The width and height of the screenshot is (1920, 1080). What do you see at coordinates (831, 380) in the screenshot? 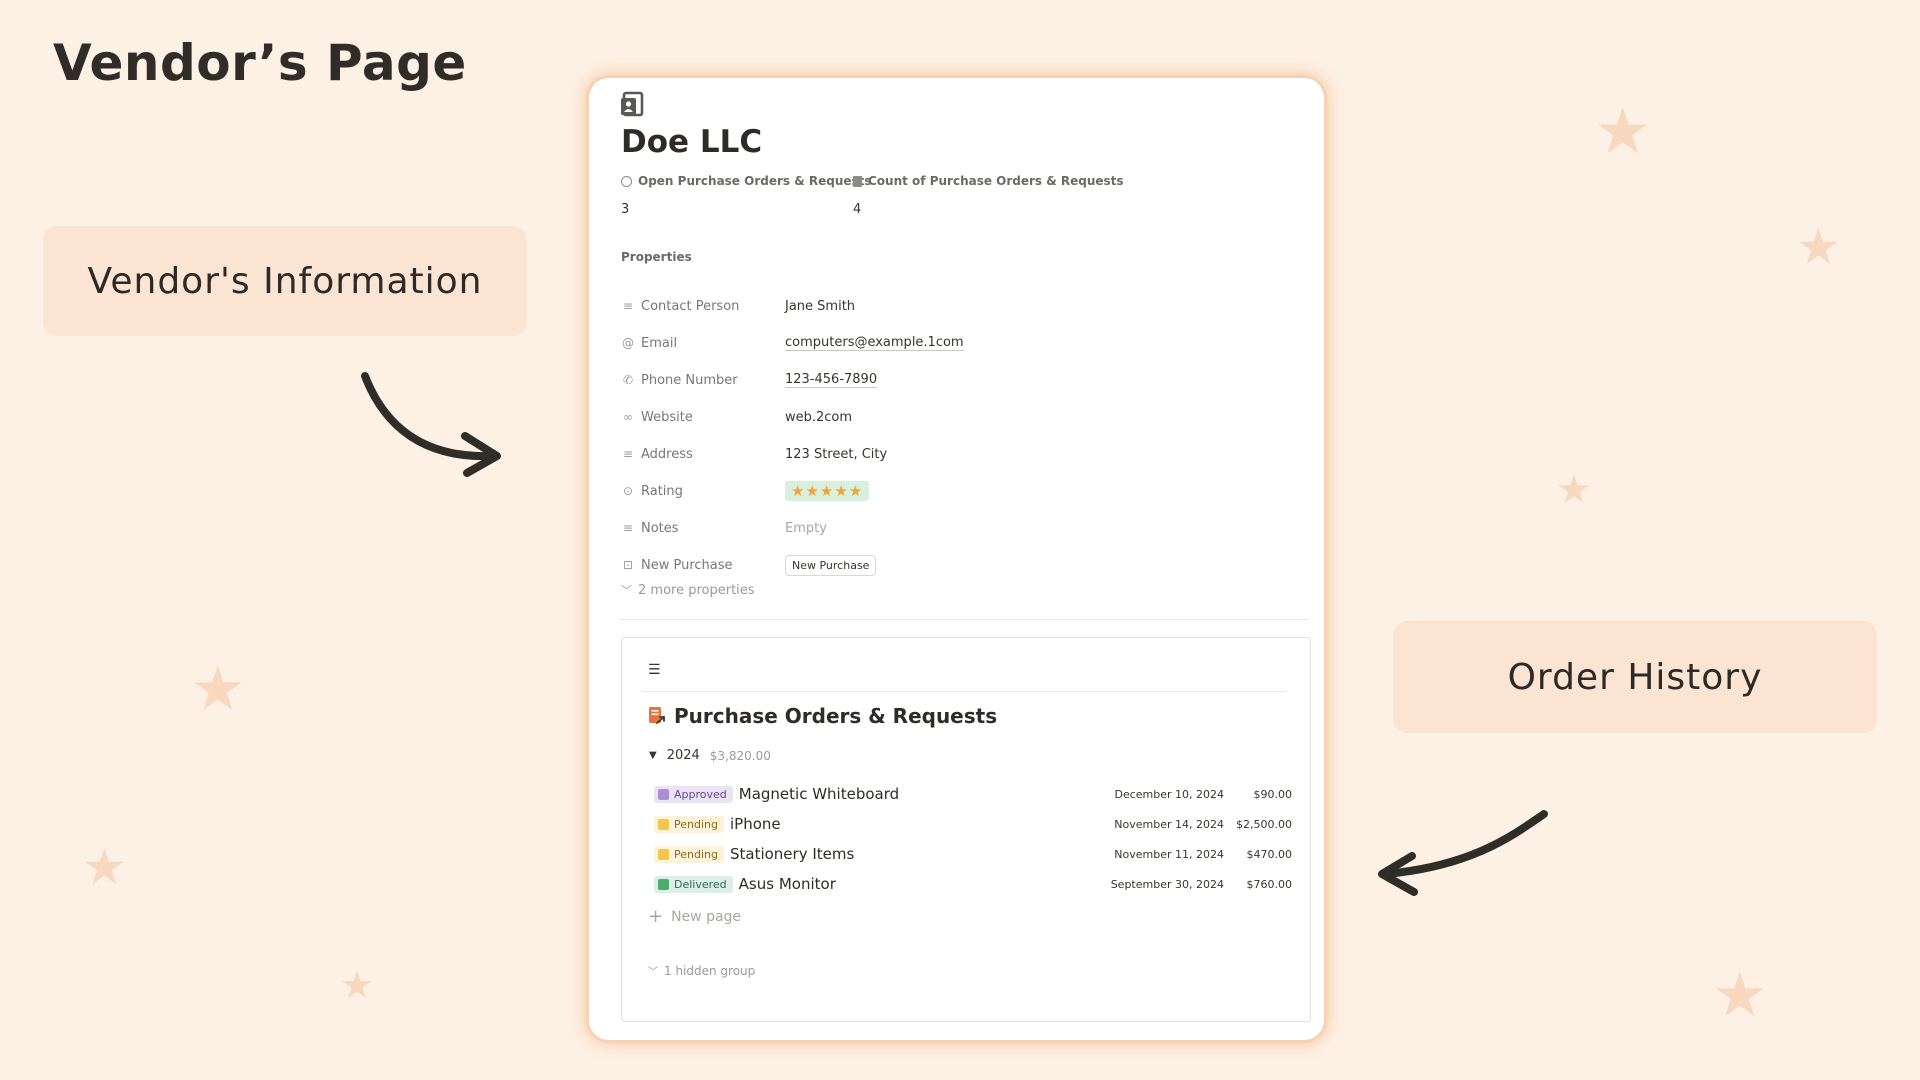
I see `phone-value: 123-456-7890` at bounding box center [831, 380].